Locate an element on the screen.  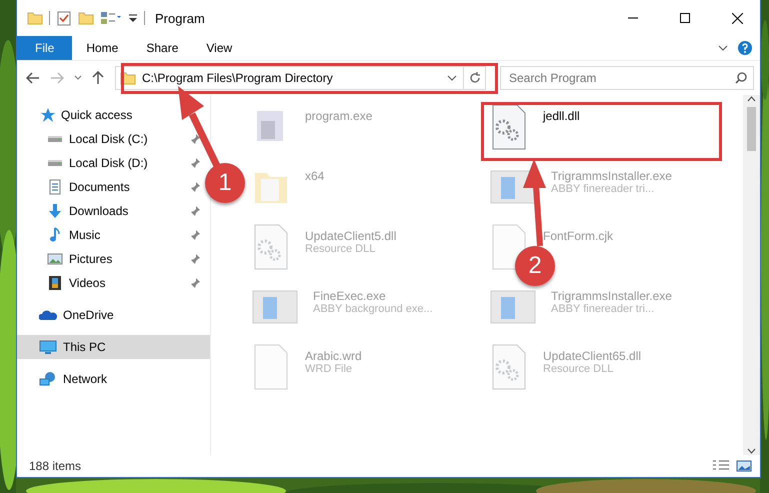
scrollbar is located at coordinates (751, 275).